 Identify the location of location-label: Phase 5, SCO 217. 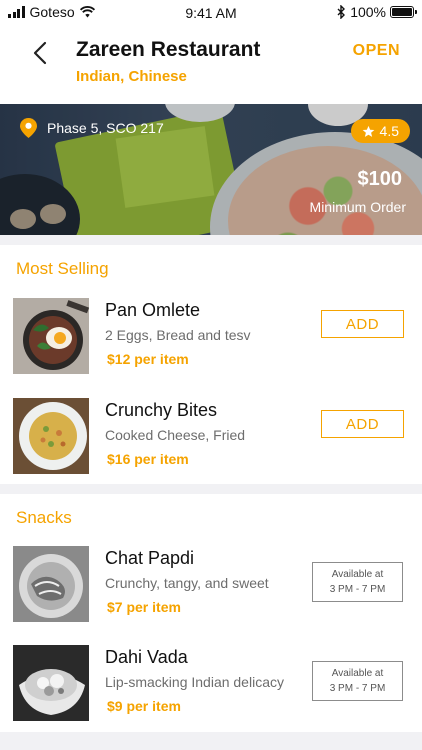
(105, 128).